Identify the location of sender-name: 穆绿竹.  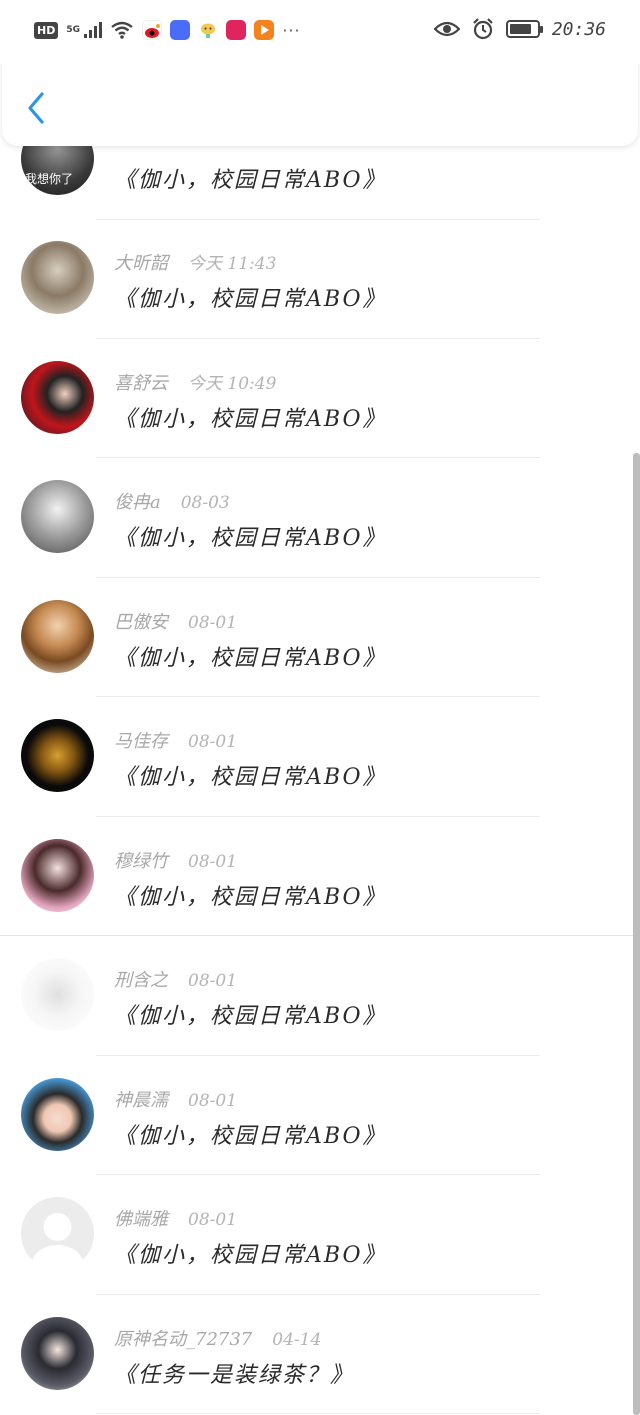
(141, 861).